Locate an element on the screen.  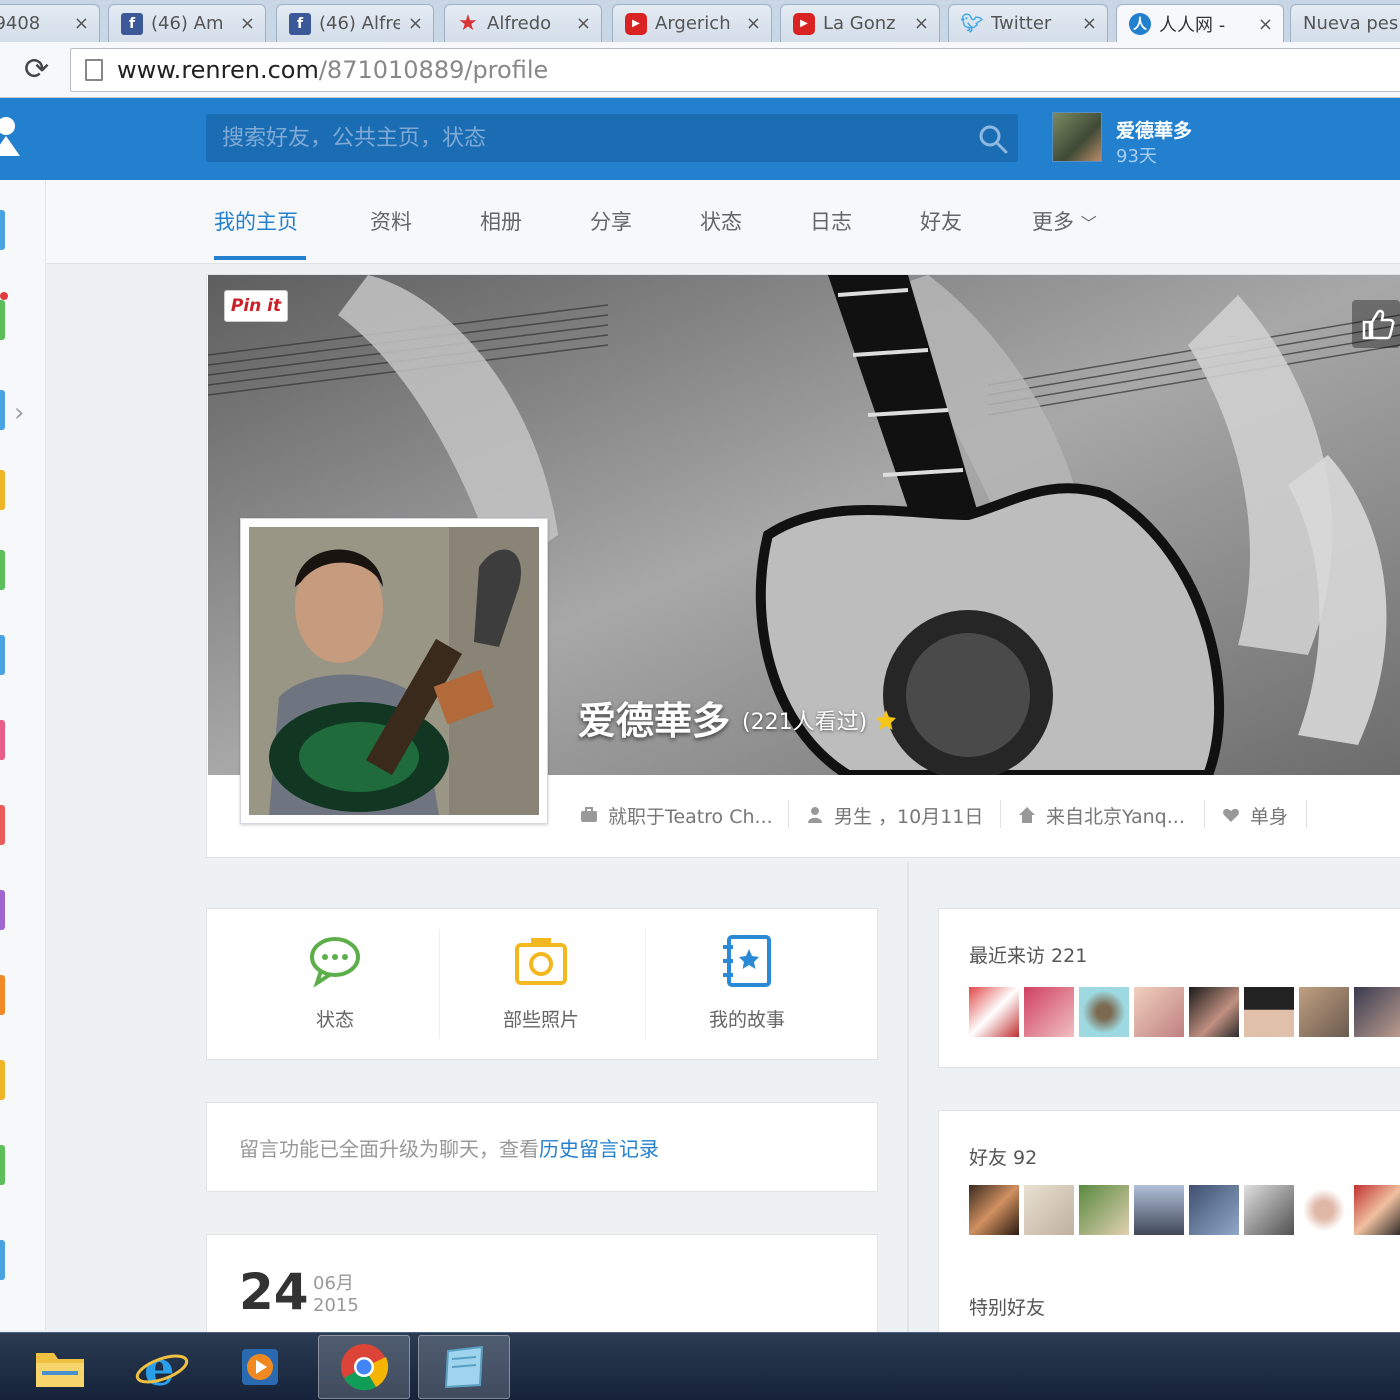
nav-tab-more: 更多 ﹀ is located at coordinates (1064, 221).